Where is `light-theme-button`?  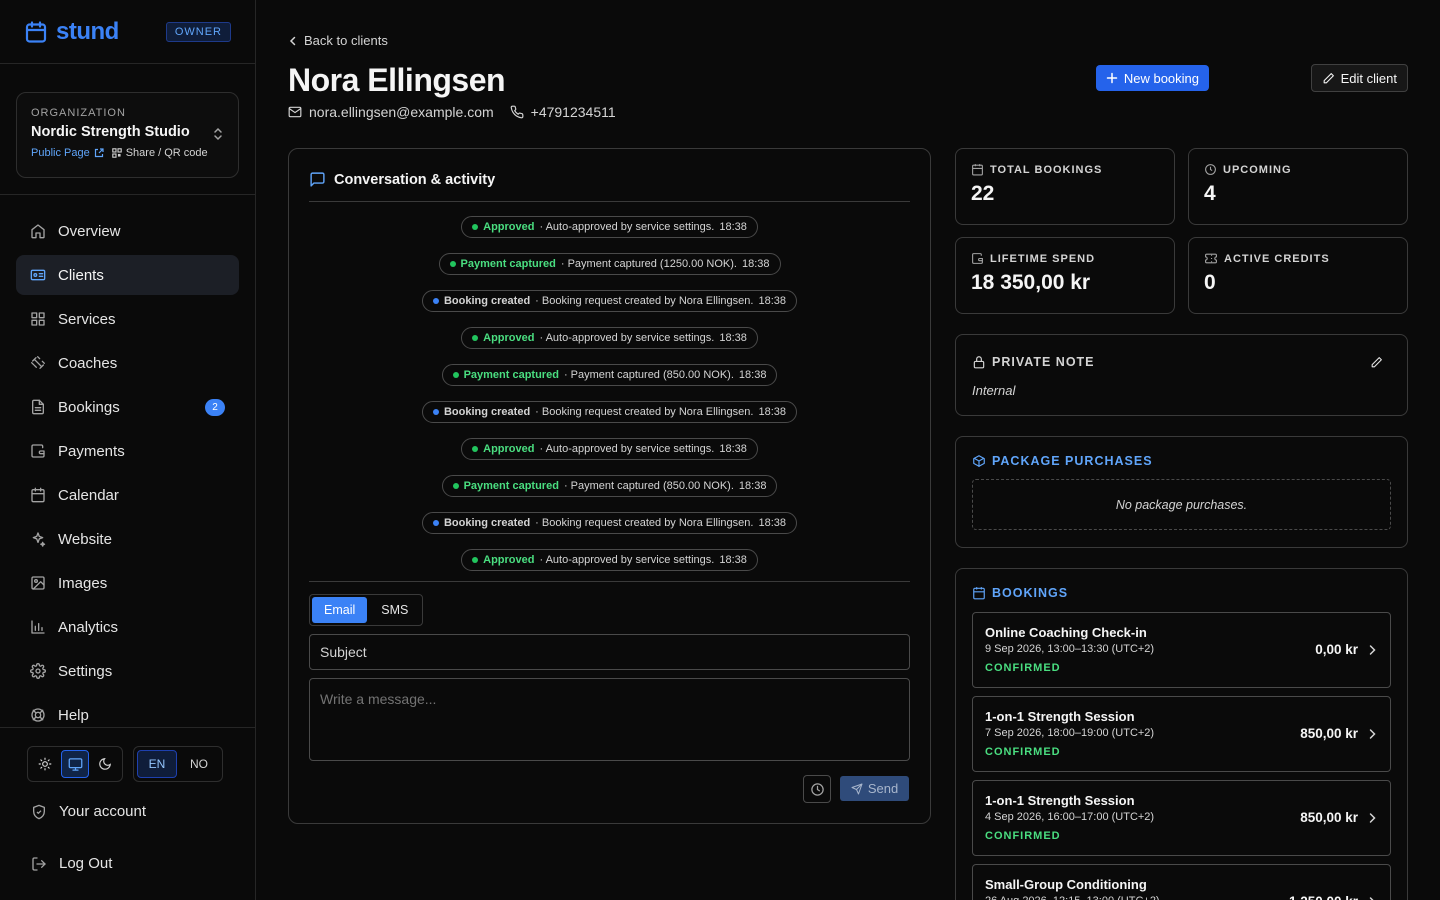
light-theme-button is located at coordinates (45, 764).